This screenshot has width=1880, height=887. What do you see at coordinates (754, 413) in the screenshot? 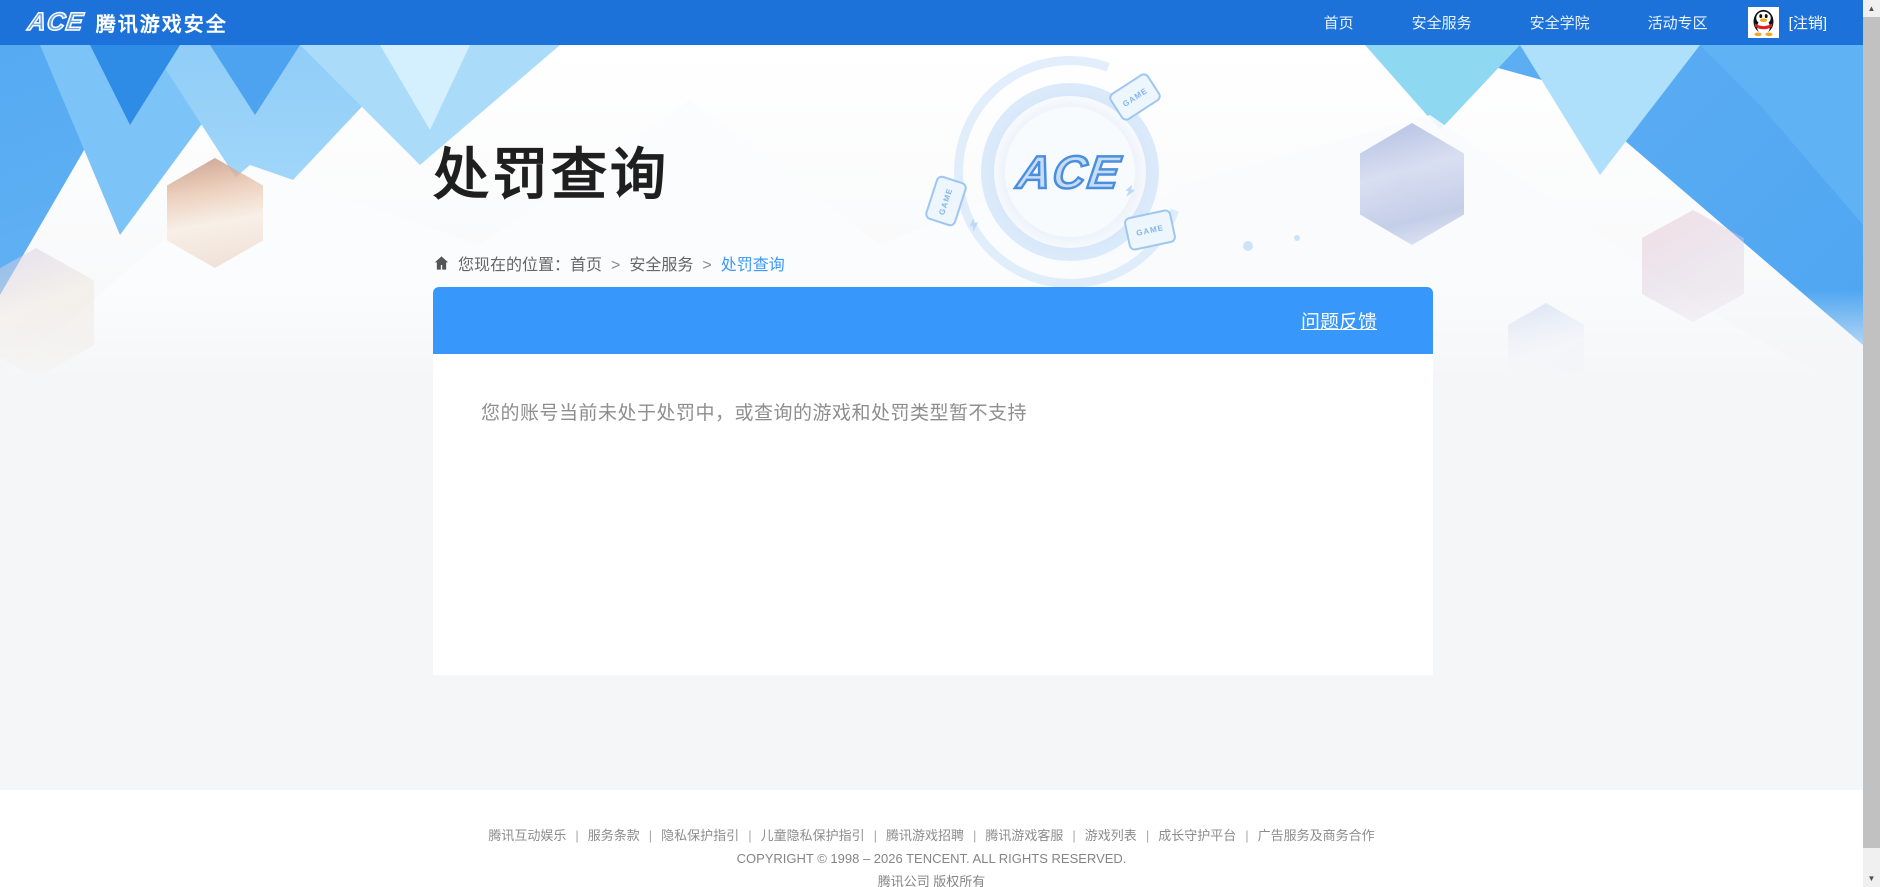
I see `result-message: 您的账号当前未处于处罚中，或查询的游戏和处罚类型暂不支持` at bounding box center [754, 413].